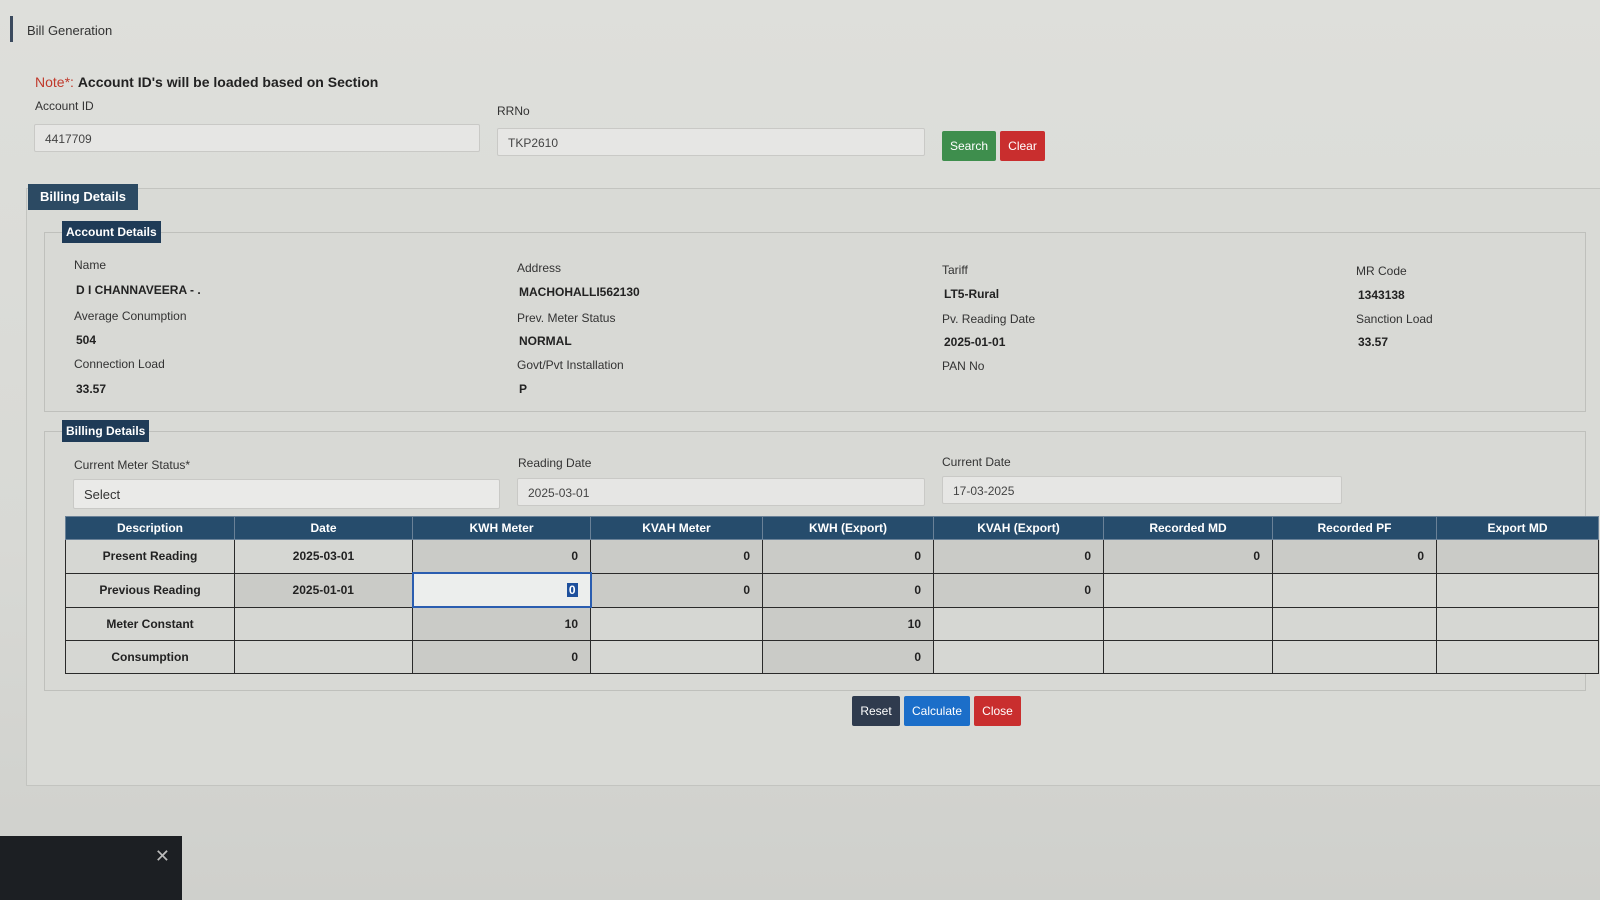  I want to click on sanction-load-value: 33.57, so click(1373, 342).